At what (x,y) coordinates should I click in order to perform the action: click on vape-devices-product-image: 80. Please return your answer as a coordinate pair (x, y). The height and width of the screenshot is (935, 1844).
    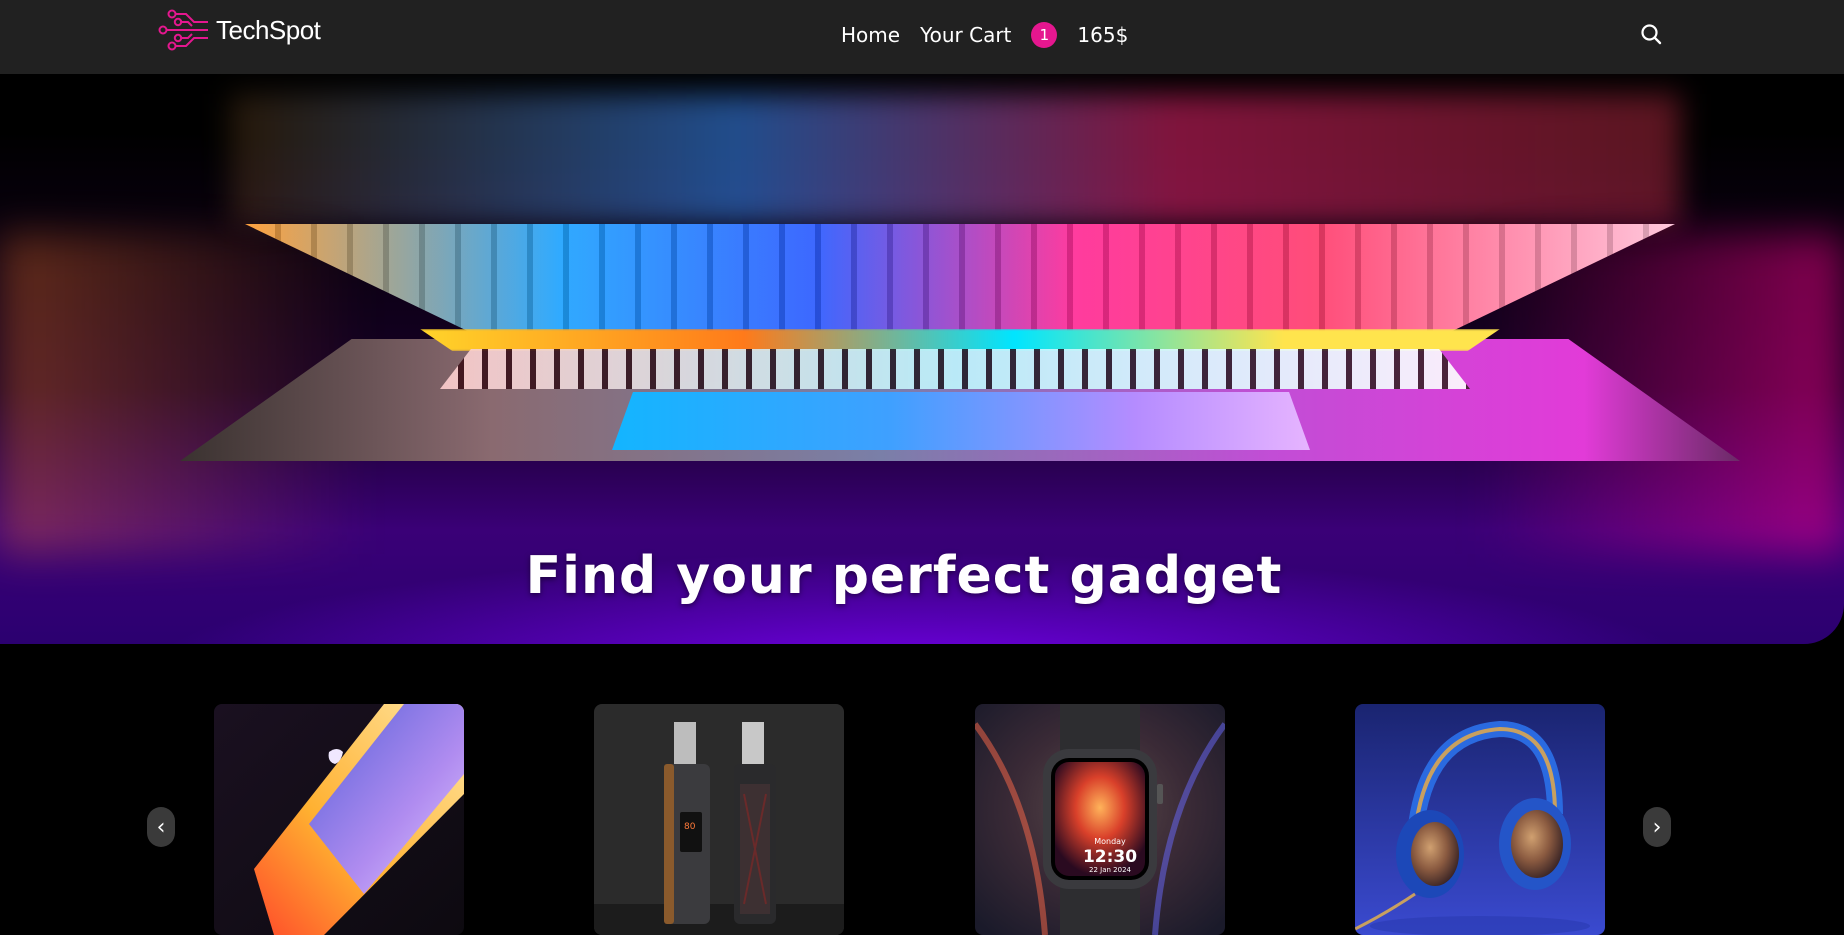
    Looking at the image, I should click on (719, 819).